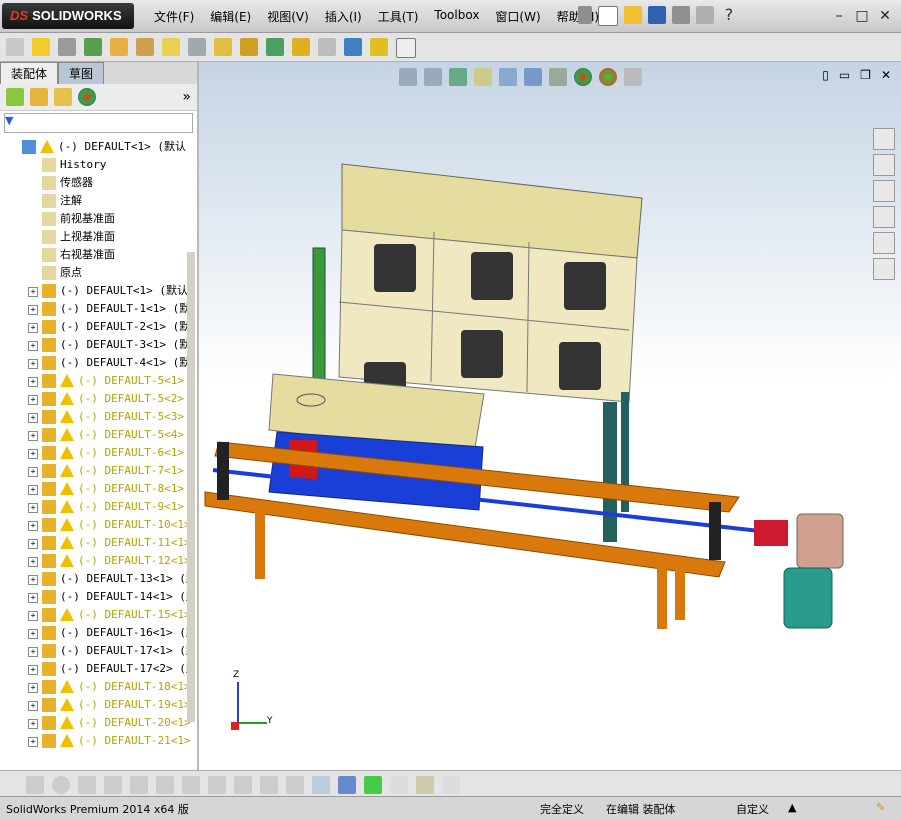 This screenshot has width=901, height=820. I want to click on property-manager-icon, so click(39, 97).